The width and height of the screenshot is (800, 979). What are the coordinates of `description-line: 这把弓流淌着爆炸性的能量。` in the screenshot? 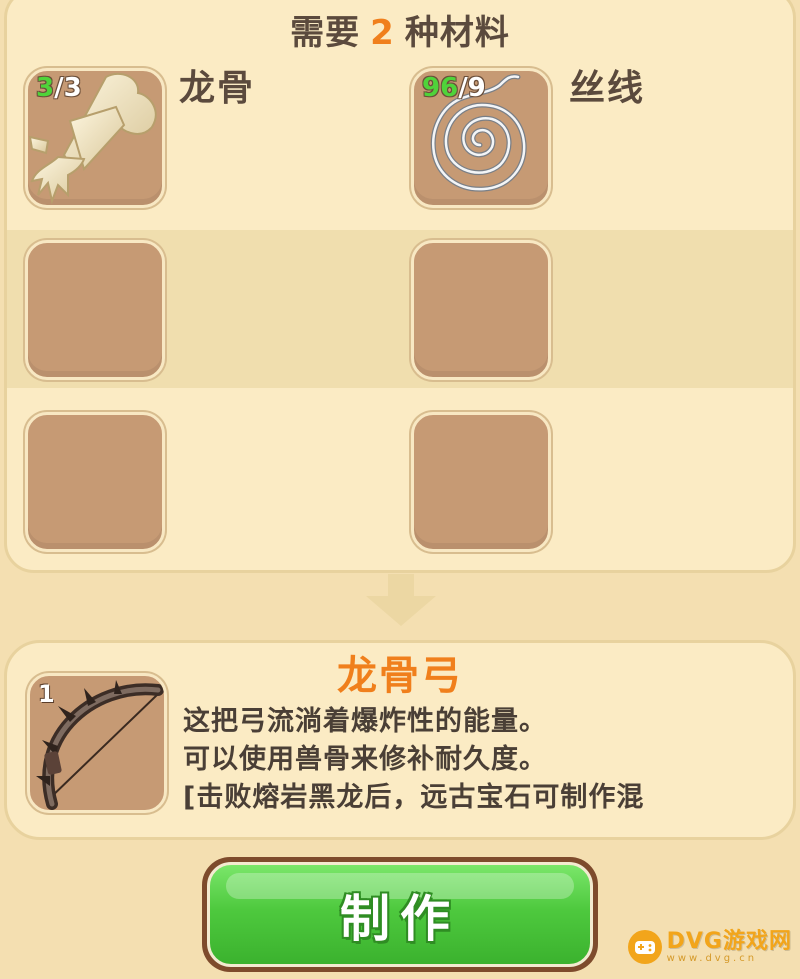 It's located at (365, 721).